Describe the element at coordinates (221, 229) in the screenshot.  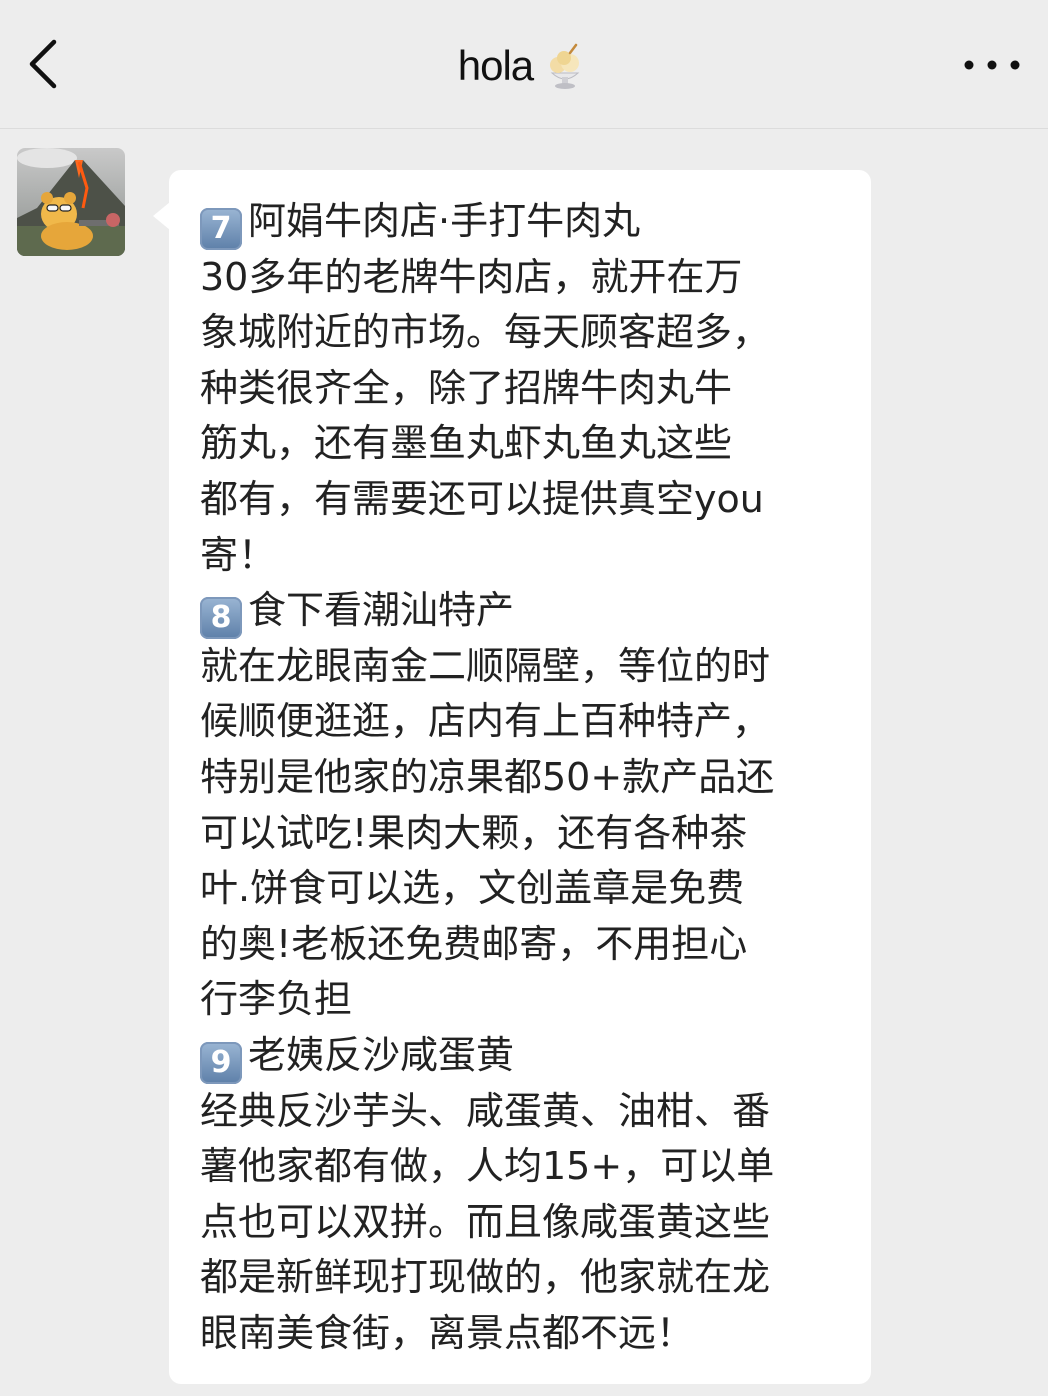
I see `keycap-number-badge: 7` at that location.